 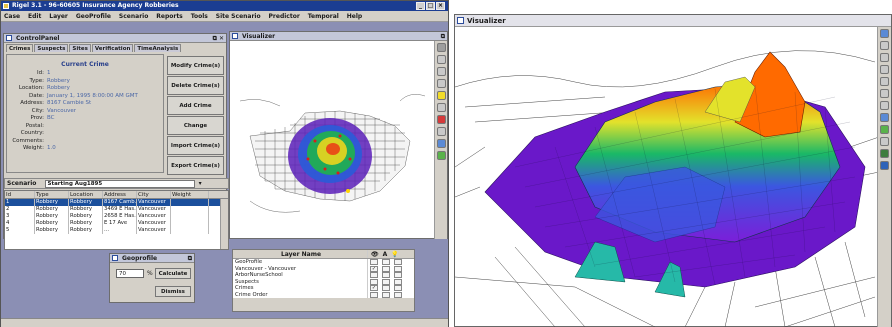 What do you see at coordinates (199, 16) in the screenshot?
I see `menu-tools: Tools` at bounding box center [199, 16].